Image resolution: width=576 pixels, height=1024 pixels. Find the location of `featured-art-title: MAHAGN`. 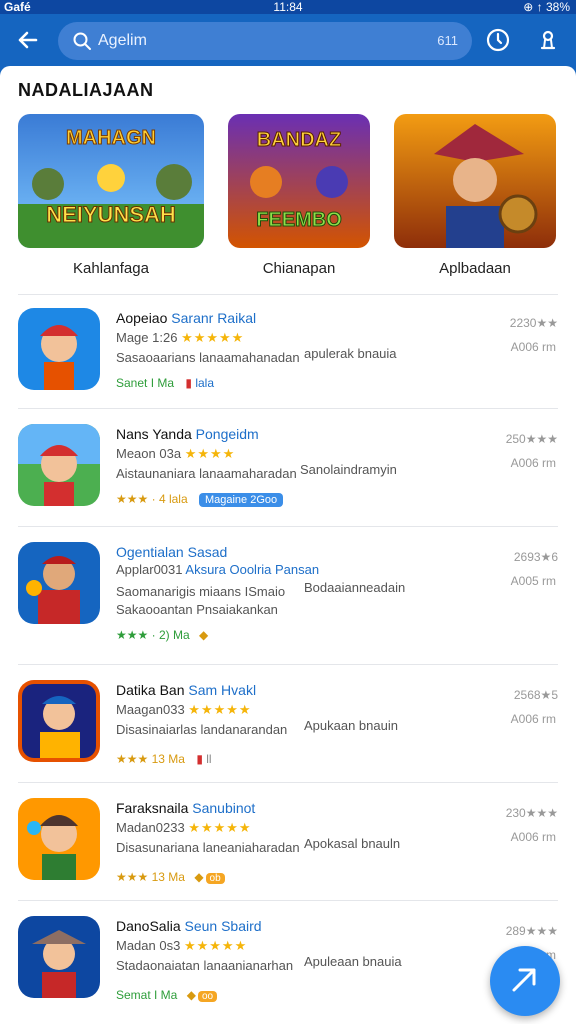

featured-art-title: MAHAGN is located at coordinates (111, 138).